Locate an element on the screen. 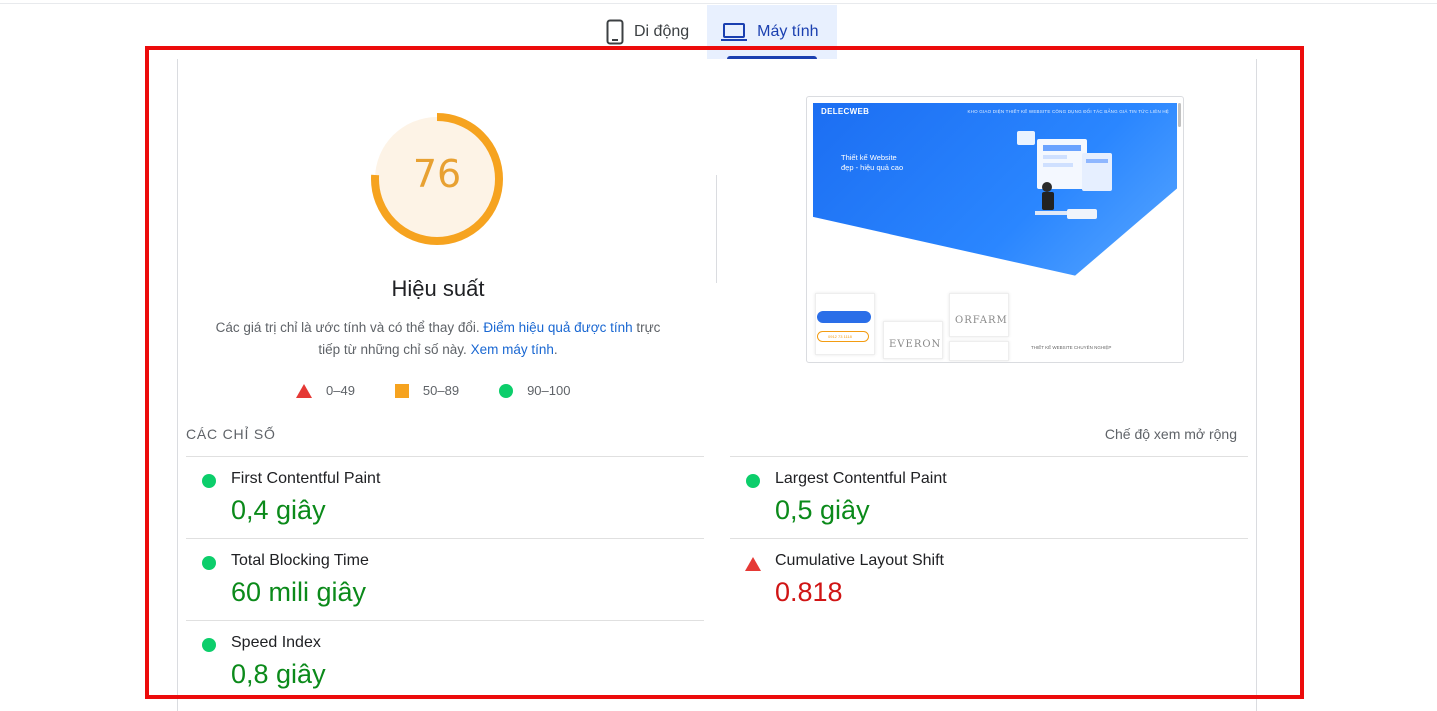  mobile-phone-icon is located at coordinates (615, 32).